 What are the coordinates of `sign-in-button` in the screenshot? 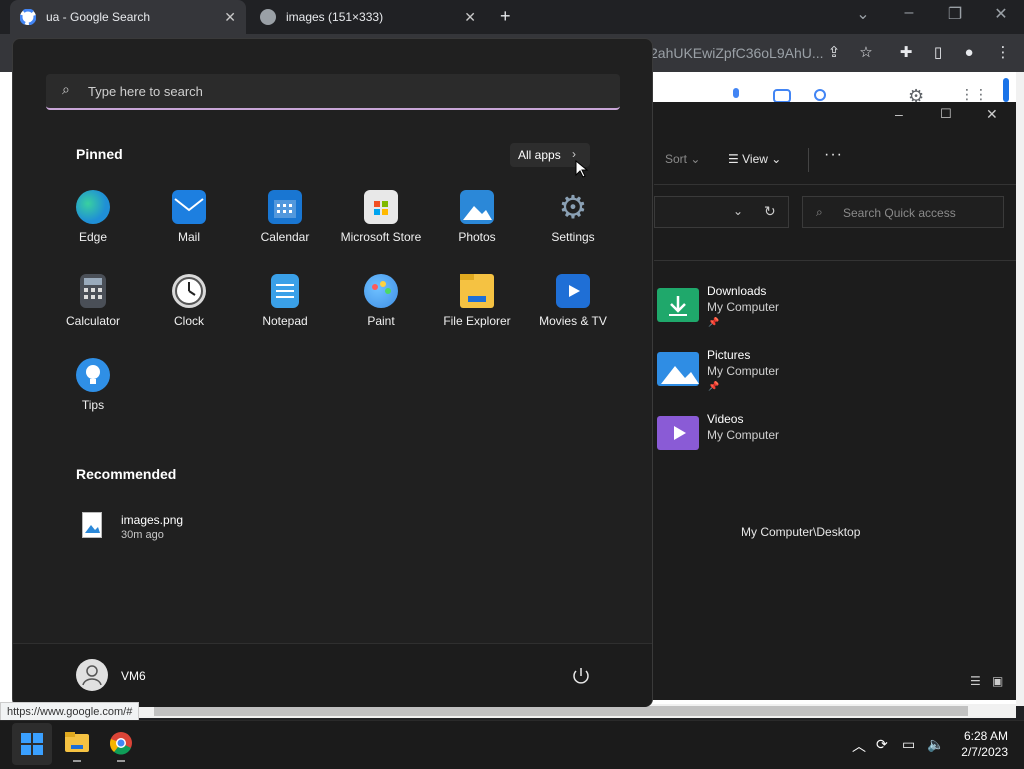 It's located at (1006, 90).